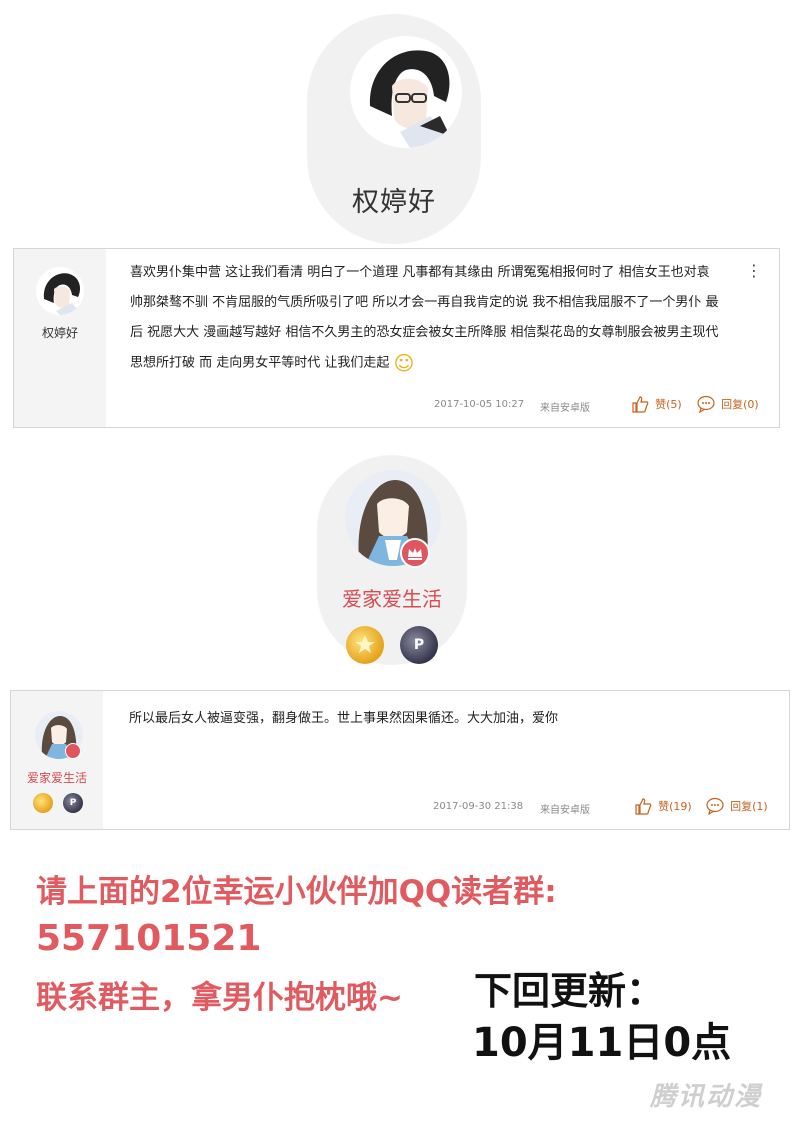 The image size is (800, 1132). Describe the element at coordinates (479, 404) in the screenshot. I see `comment-timestamp: 2017-10-05 10:27` at that location.